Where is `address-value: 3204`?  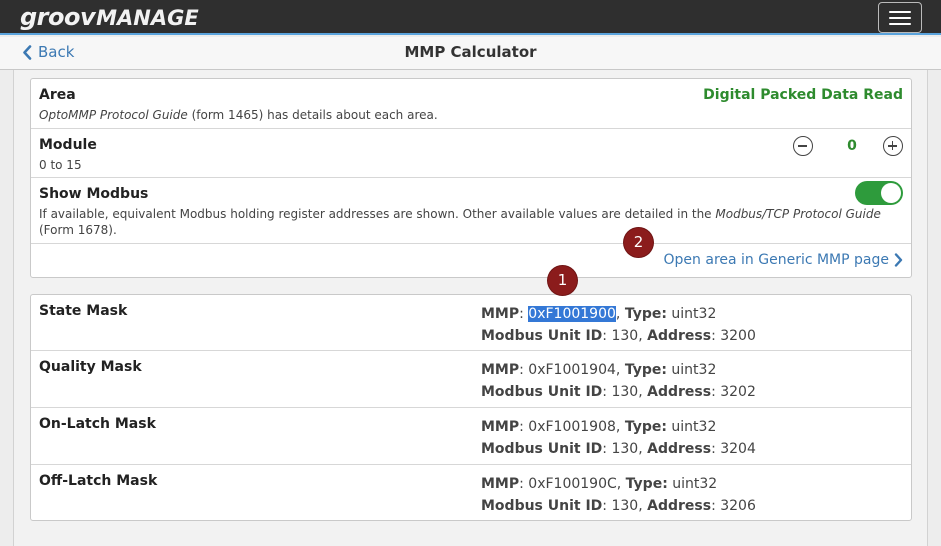
address-value: 3204 is located at coordinates (738, 449).